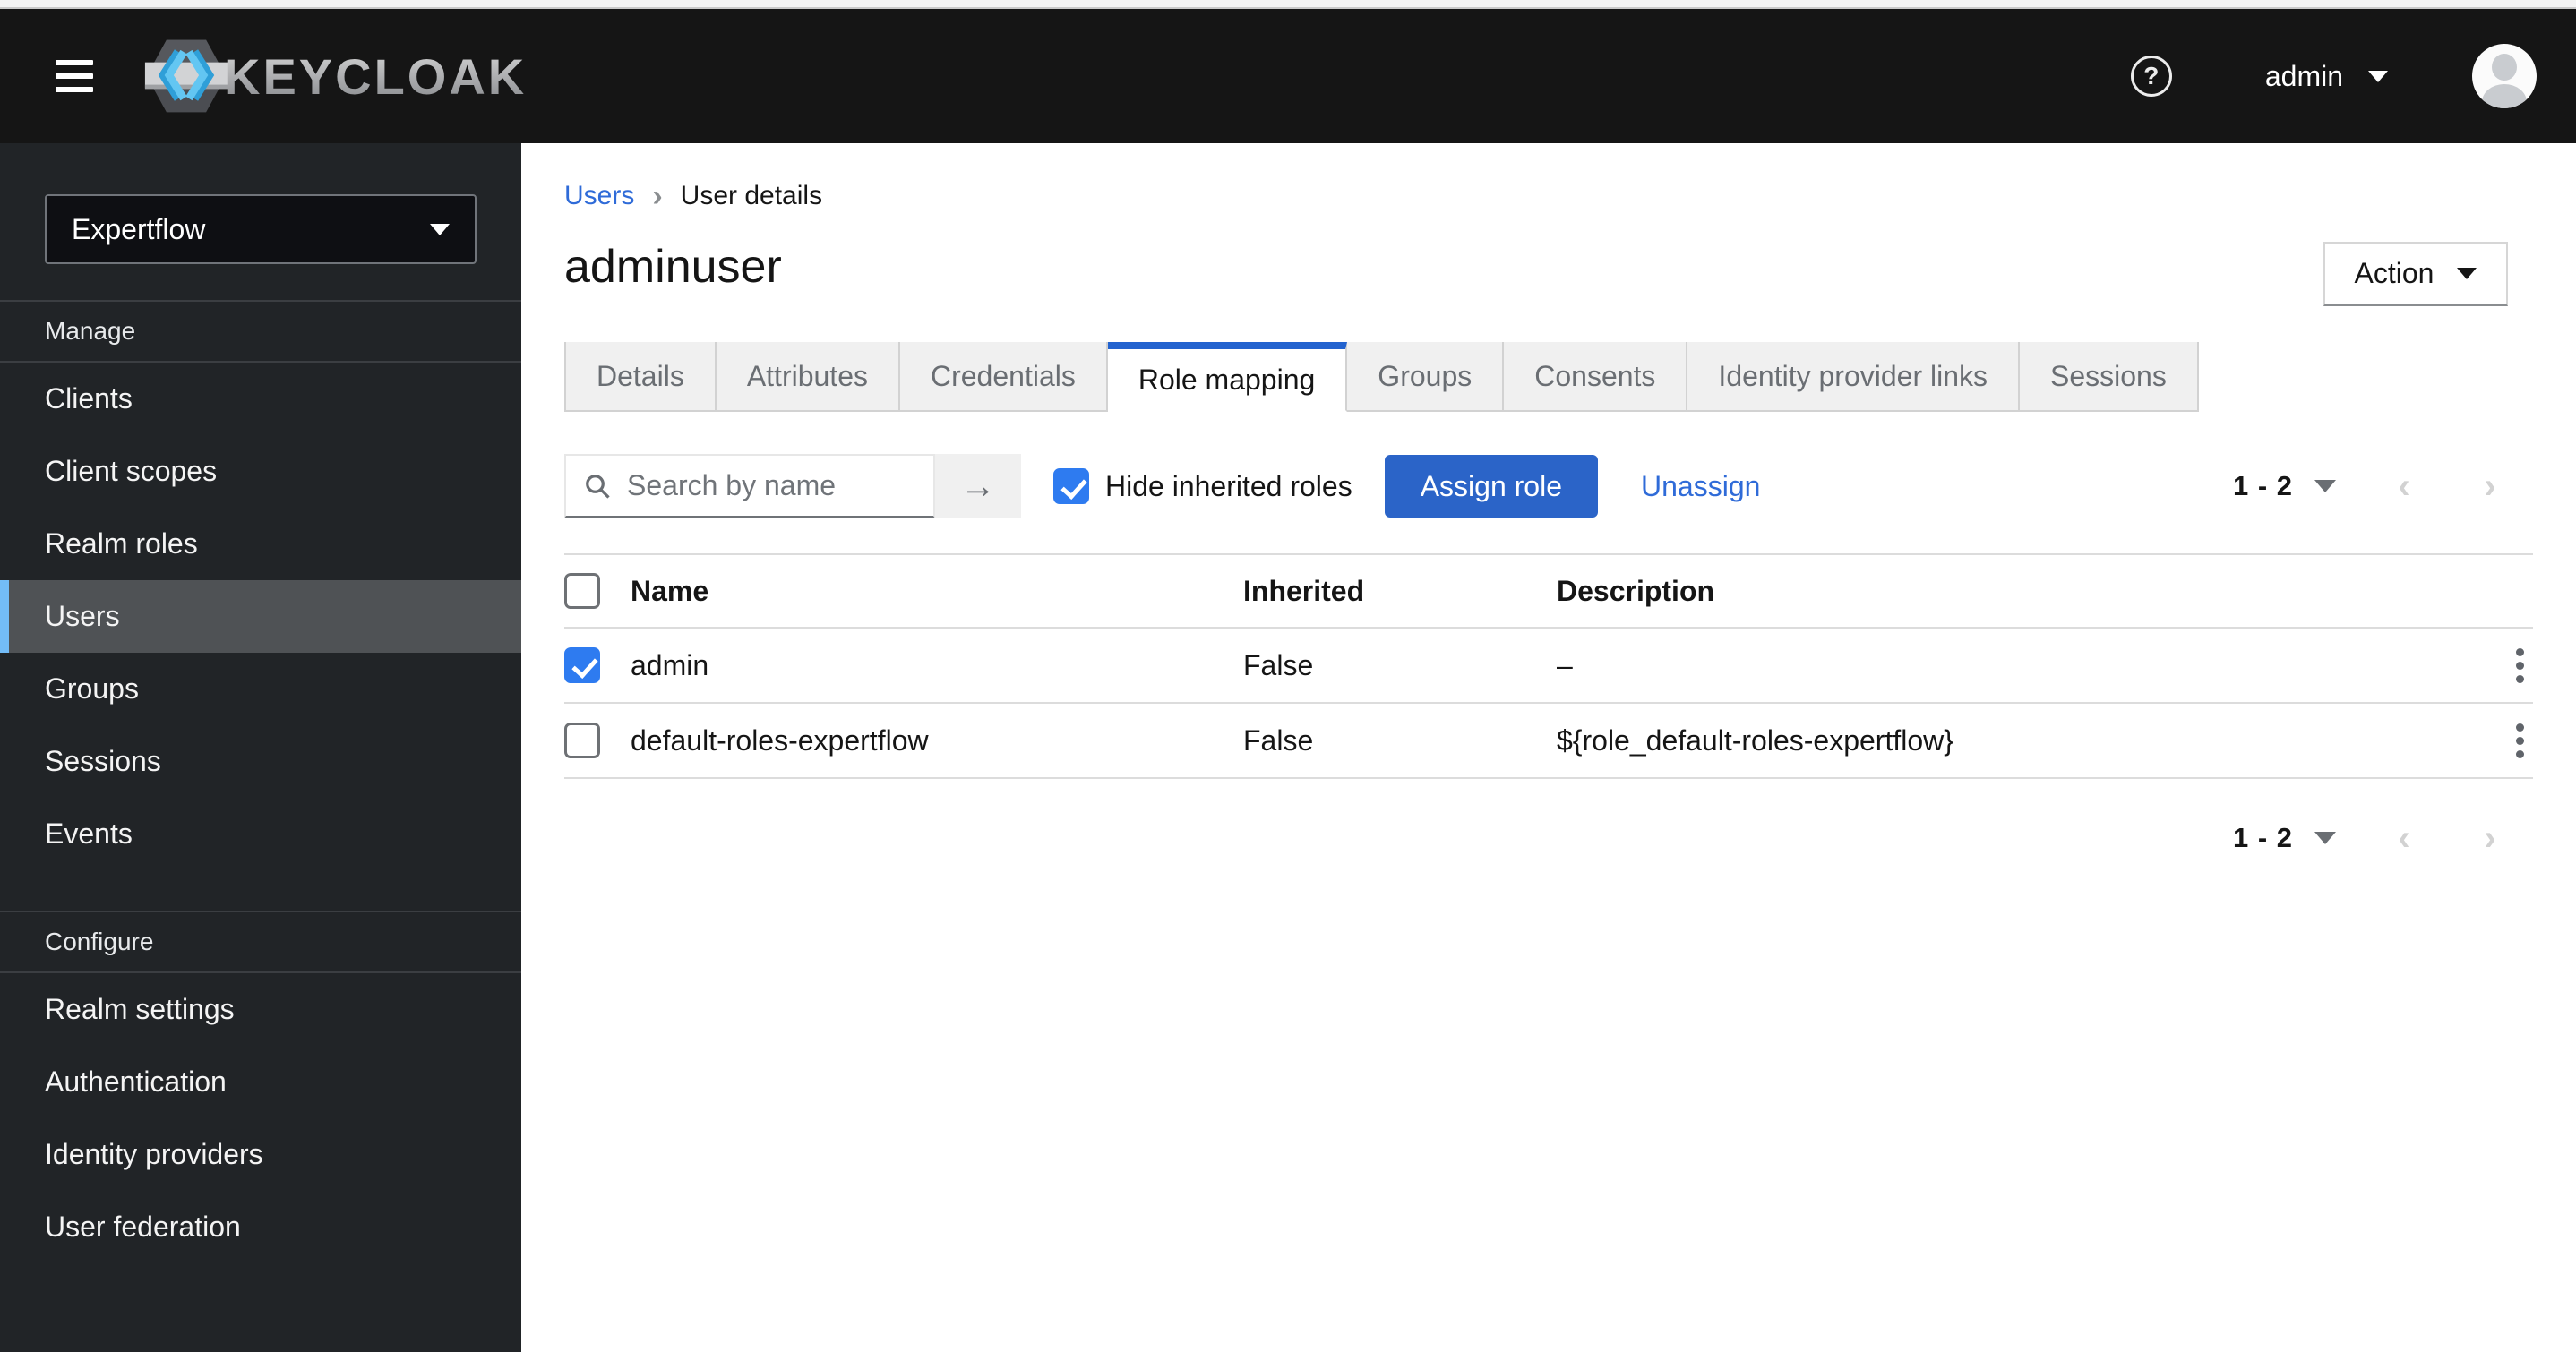  Describe the element at coordinates (260, 834) in the screenshot. I see `sidebar-item-events: Events` at that location.